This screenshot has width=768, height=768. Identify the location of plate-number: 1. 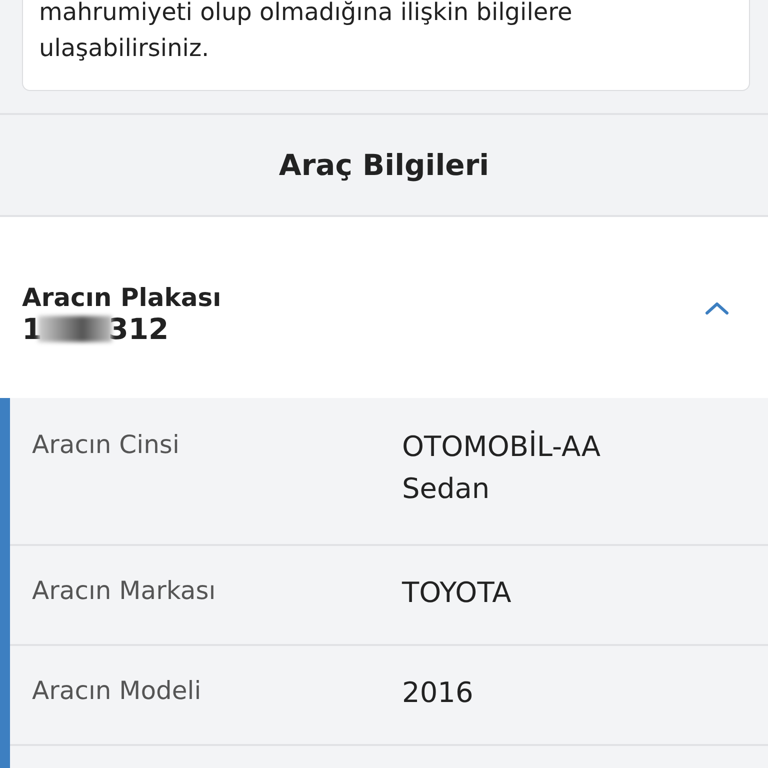
(32, 329).